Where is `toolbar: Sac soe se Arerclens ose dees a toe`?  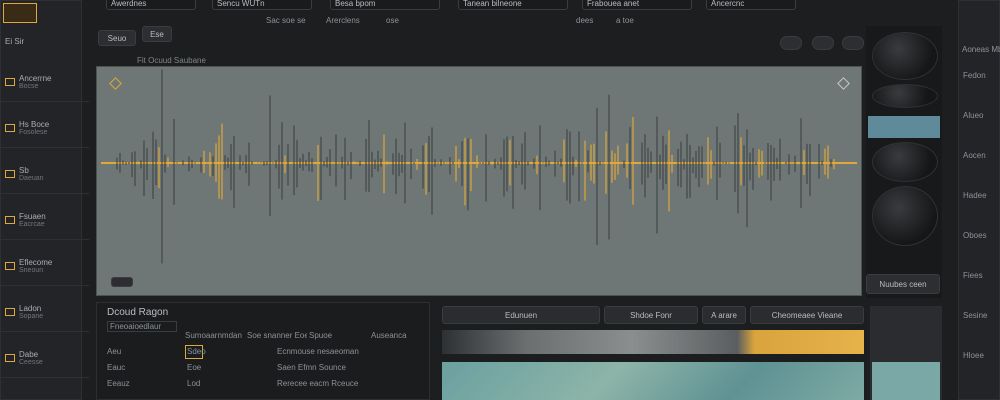 toolbar: Sac soe se Arerclens ose dees a toe is located at coordinates (516, 22).